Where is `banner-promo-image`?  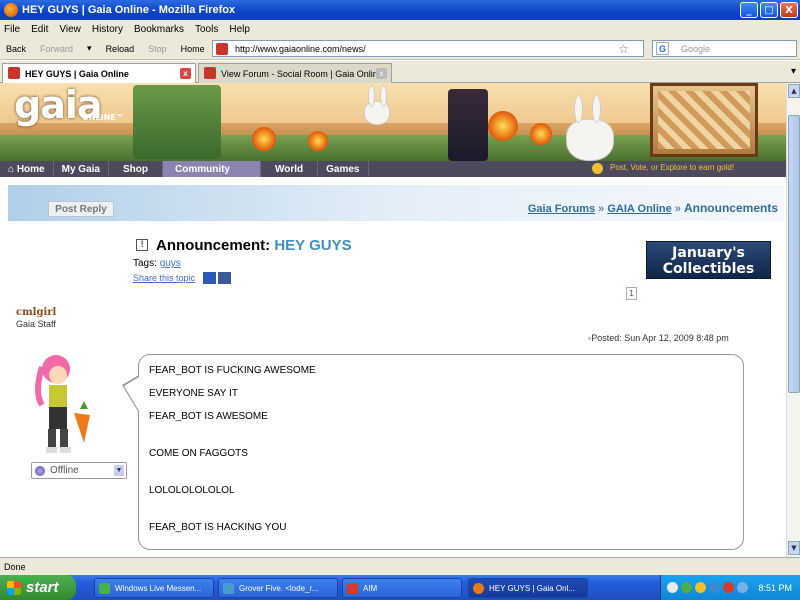
banner-promo-image is located at coordinates (704, 120).